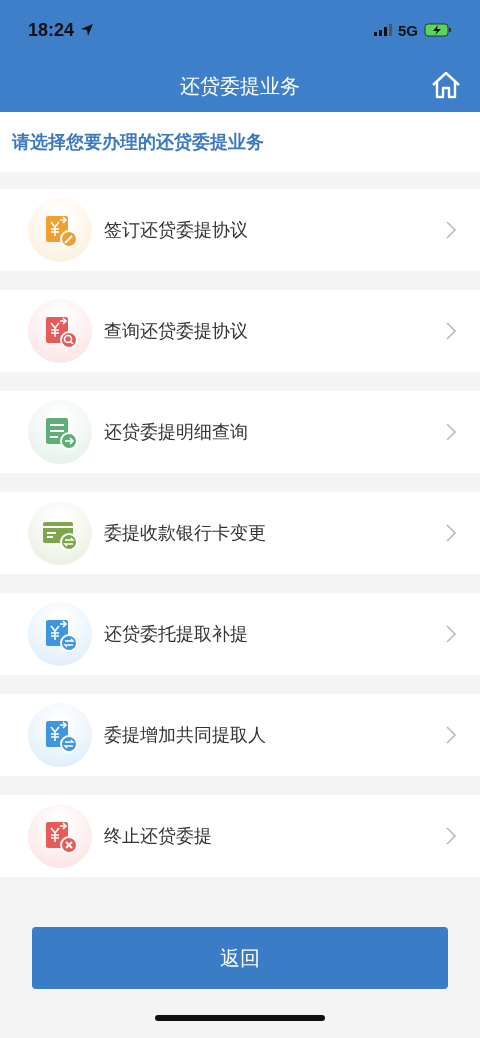 The height and width of the screenshot is (1038, 480). What do you see at coordinates (176, 230) in the screenshot?
I see `menu-item-label: 签订还贷委提协议` at bounding box center [176, 230].